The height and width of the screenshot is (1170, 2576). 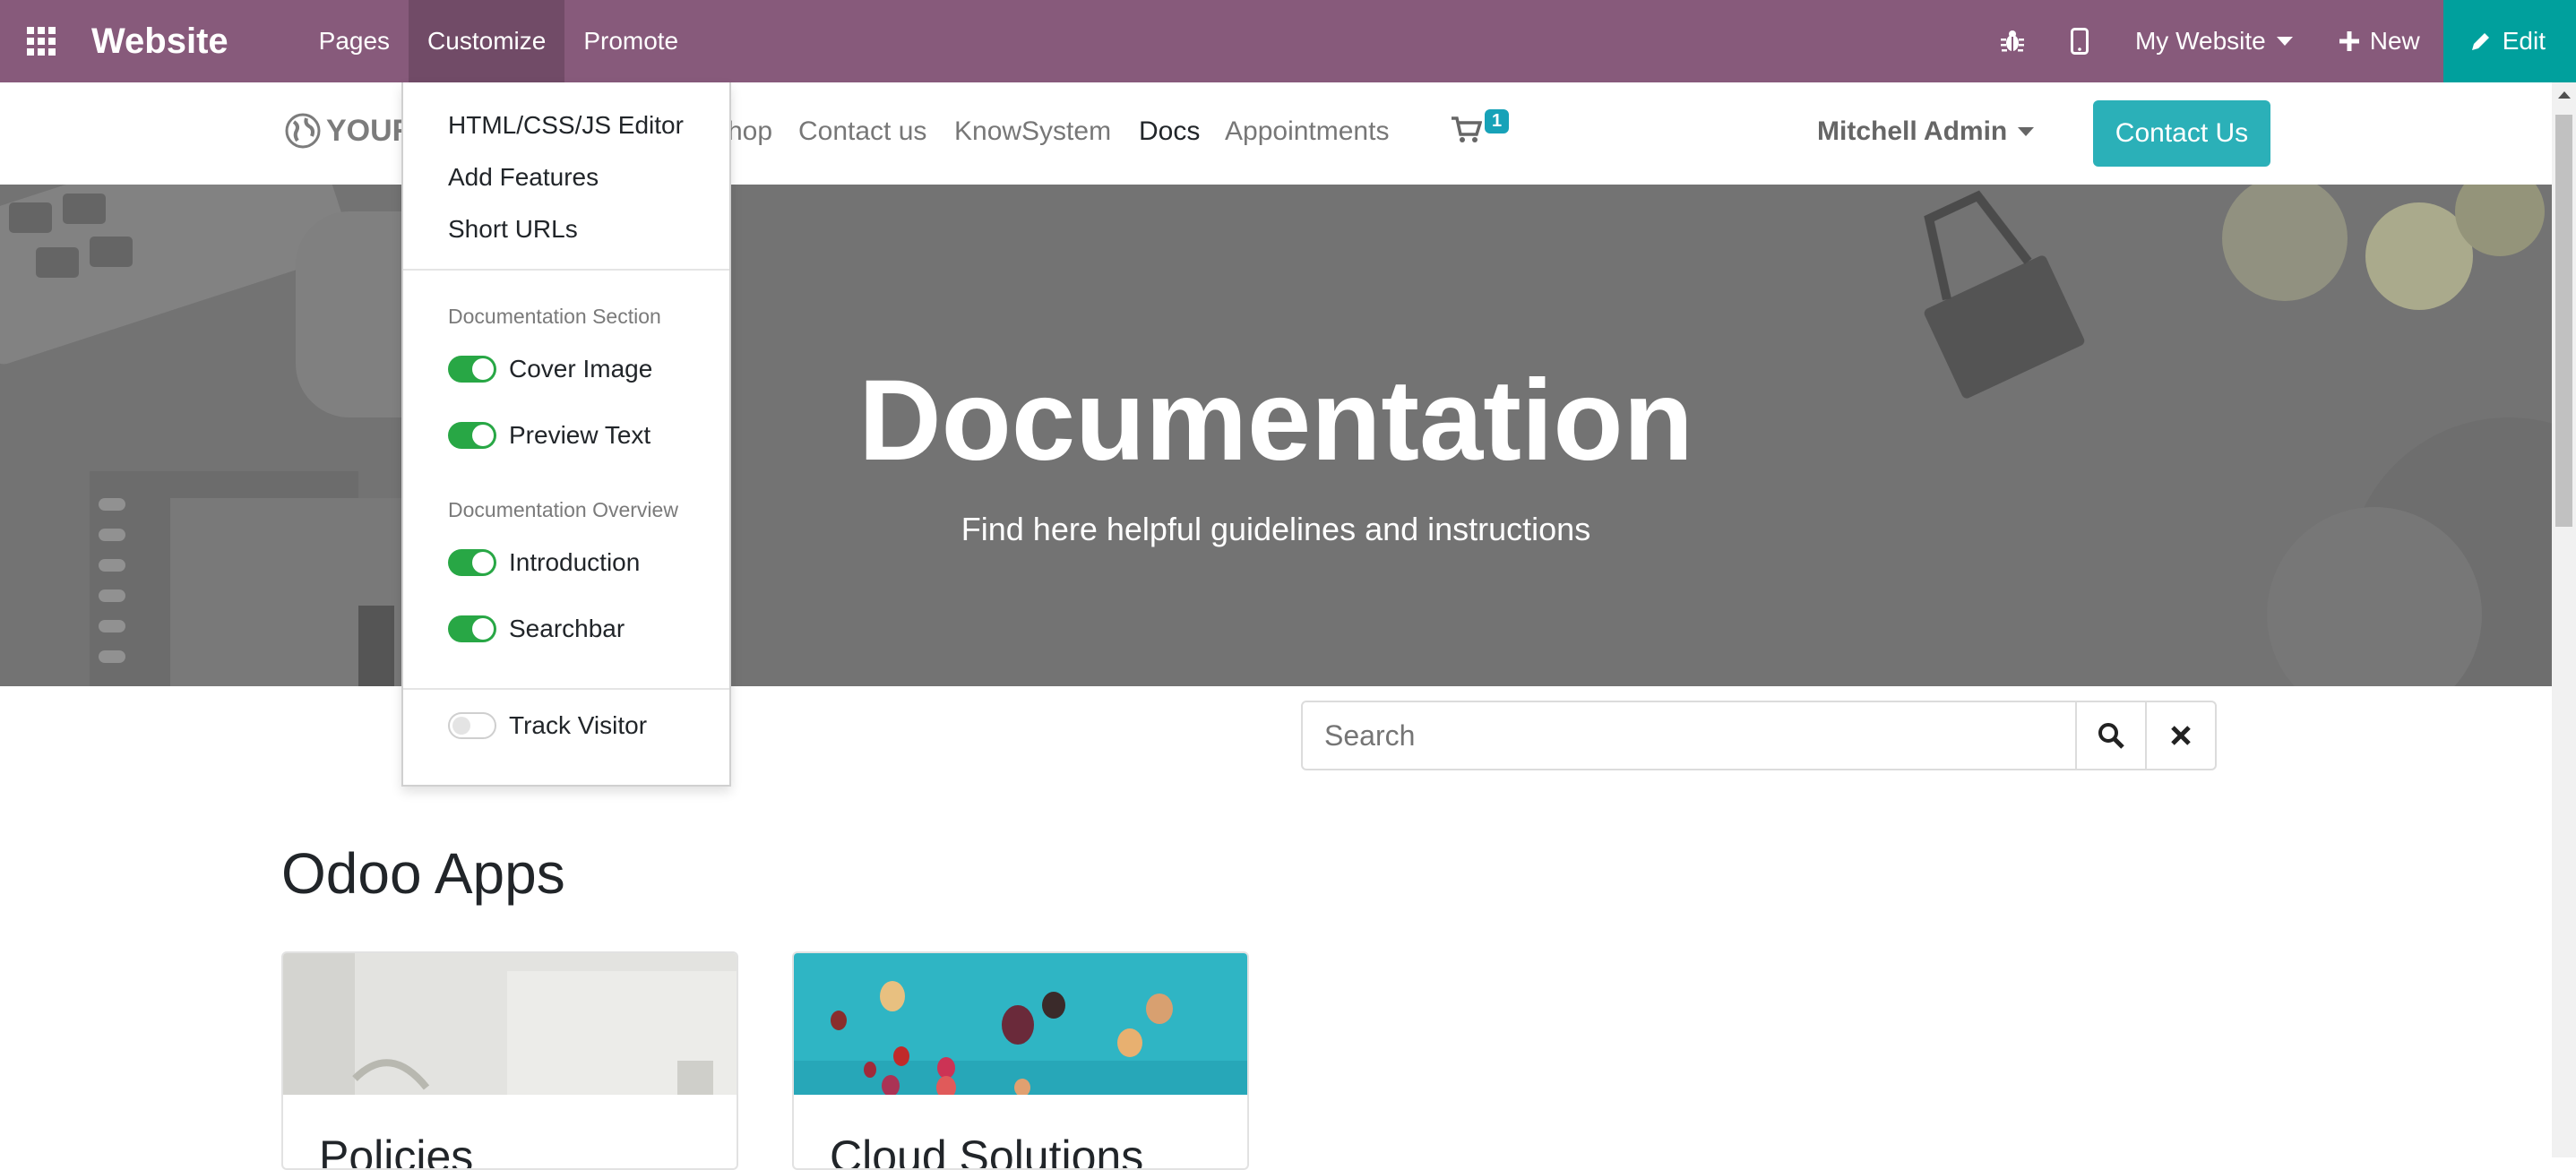 What do you see at coordinates (554, 316) in the screenshot?
I see `documentation-section-header: Documentation Section` at bounding box center [554, 316].